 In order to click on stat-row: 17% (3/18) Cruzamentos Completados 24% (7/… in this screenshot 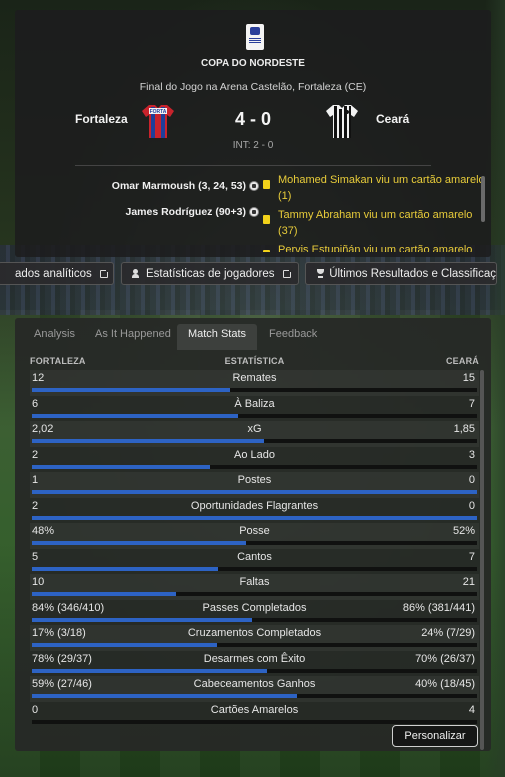, I will do `click(254, 638)`.